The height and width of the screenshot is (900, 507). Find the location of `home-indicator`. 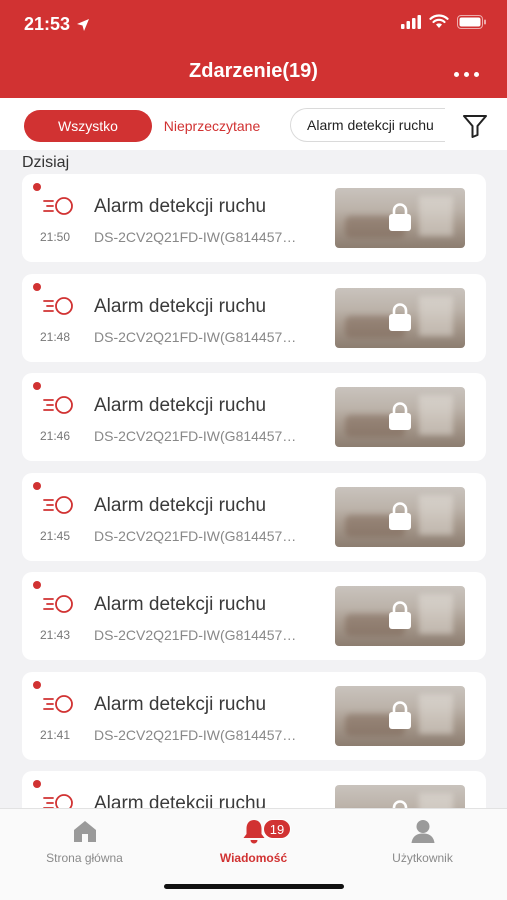

home-indicator is located at coordinates (254, 886).